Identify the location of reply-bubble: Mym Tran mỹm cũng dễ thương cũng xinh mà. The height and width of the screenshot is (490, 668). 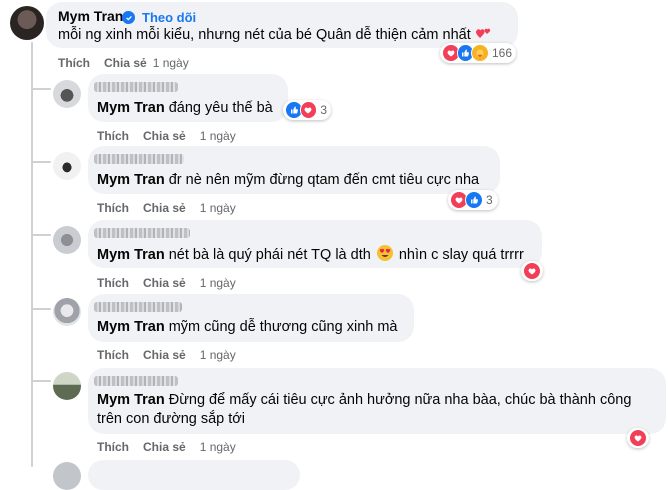
(251, 318).